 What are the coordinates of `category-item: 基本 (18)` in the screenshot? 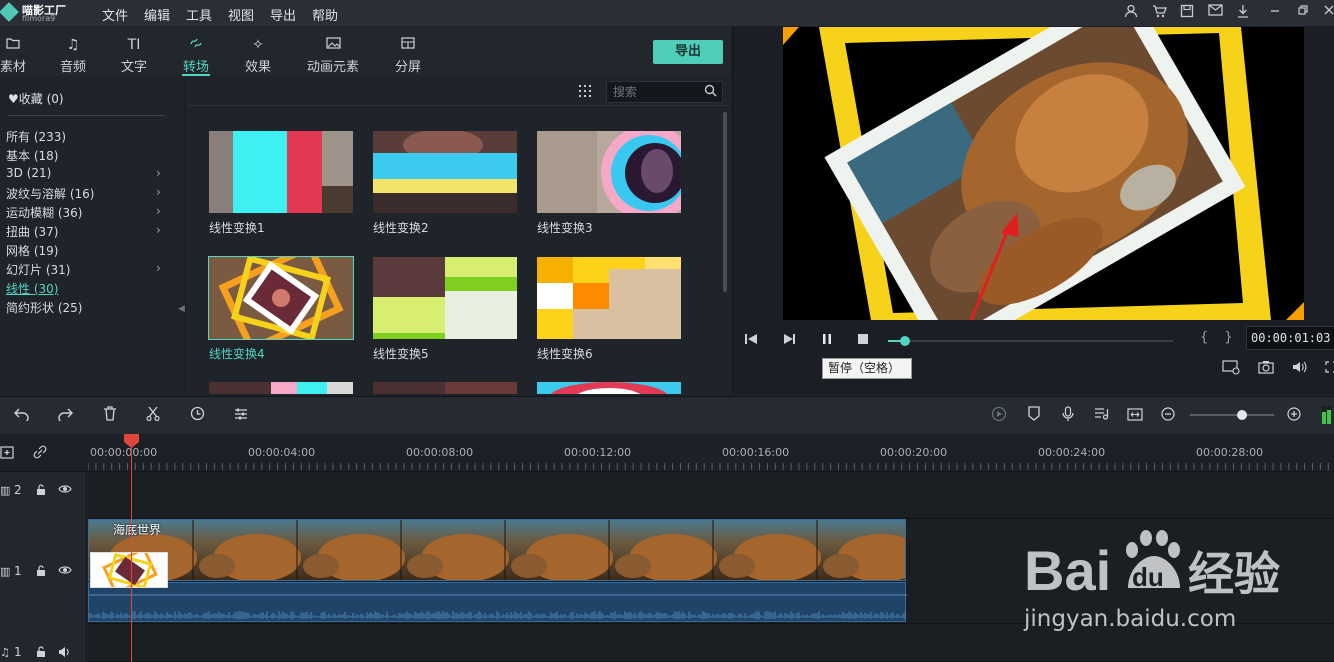 It's located at (32, 155).